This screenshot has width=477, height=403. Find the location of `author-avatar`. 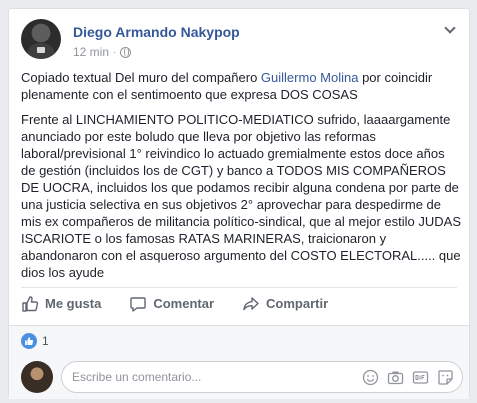

author-avatar is located at coordinates (41, 39).